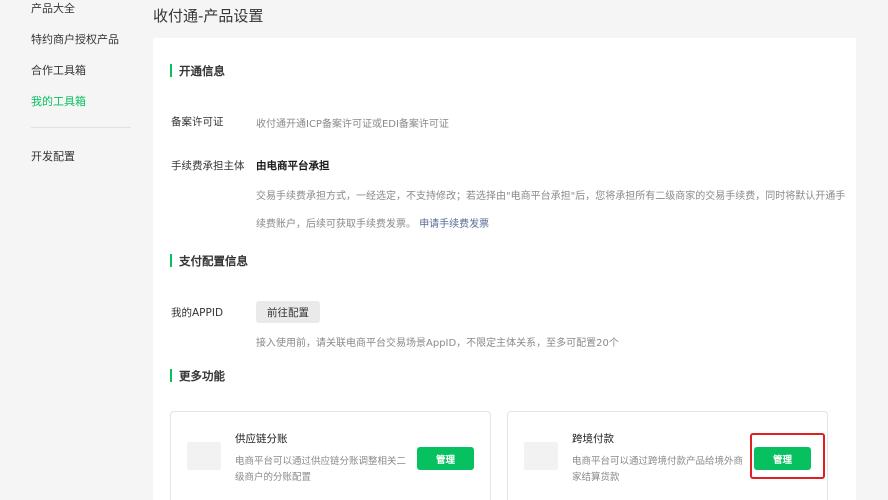 The image size is (888, 500). I want to click on go-configure-button: 前往配置, so click(288, 312).